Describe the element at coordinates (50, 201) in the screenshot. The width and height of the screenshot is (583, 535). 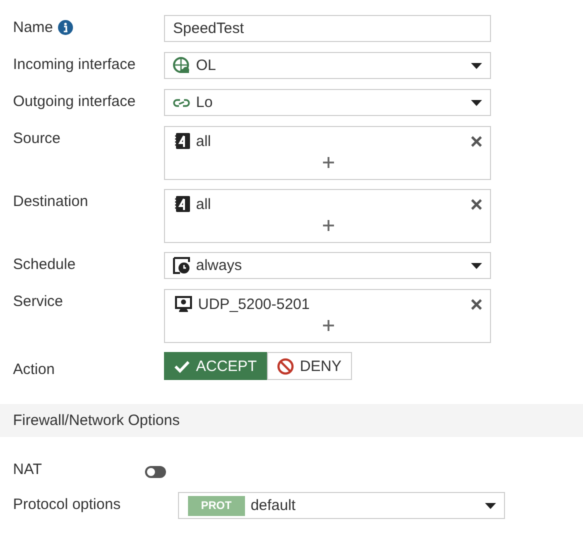
I see `field-label: Destination` at that location.